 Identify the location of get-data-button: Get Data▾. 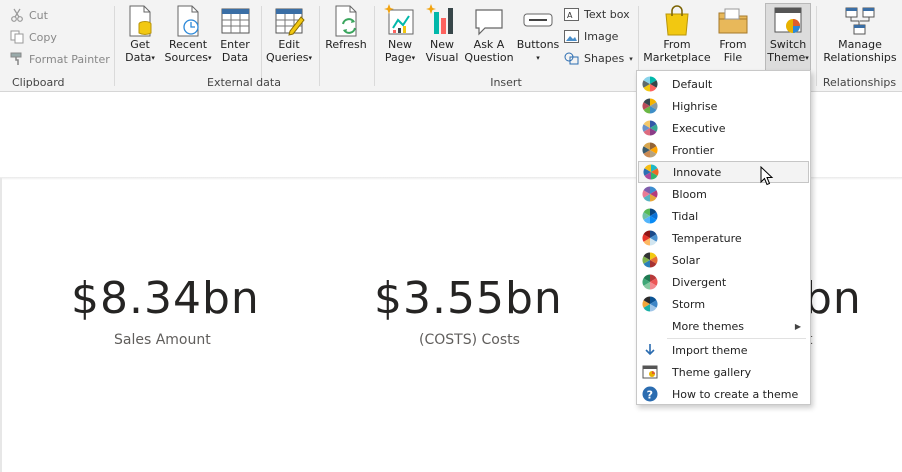
(140, 34).